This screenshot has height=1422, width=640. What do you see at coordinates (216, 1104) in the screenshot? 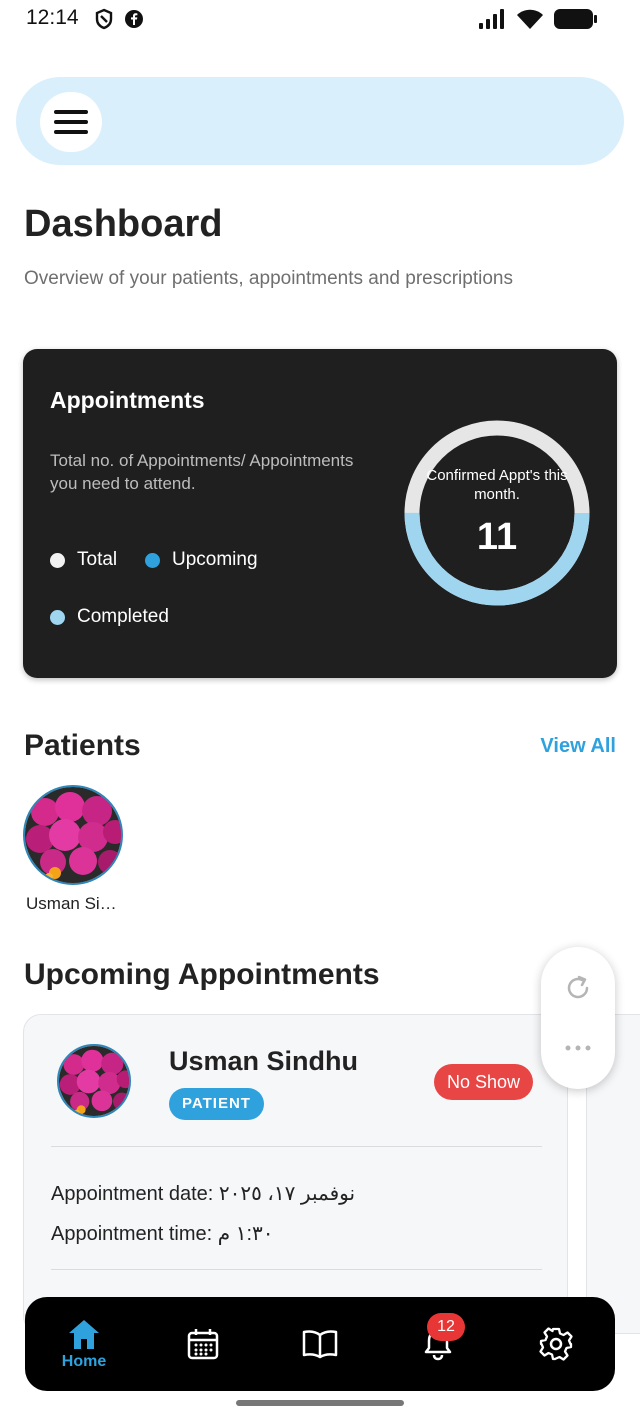
I see `patient-role-badge: PATIENT` at bounding box center [216, 1104].